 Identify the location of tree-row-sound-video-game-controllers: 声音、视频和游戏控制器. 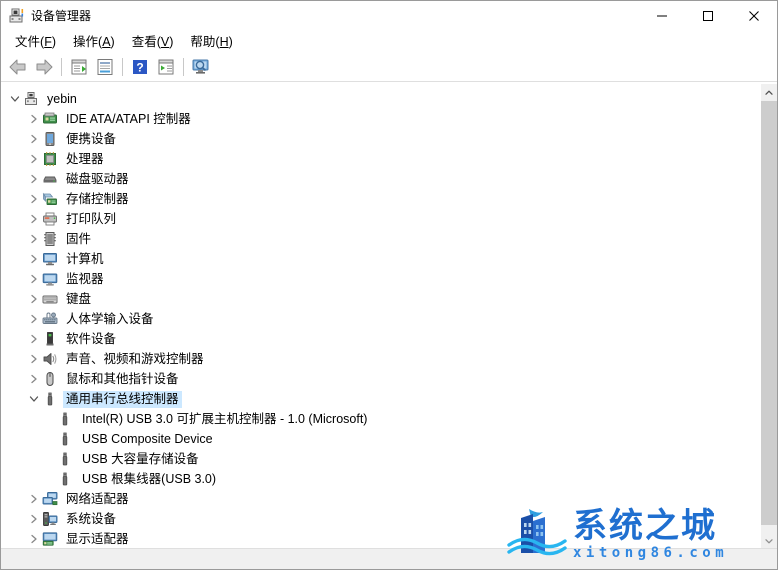
(378, 359).